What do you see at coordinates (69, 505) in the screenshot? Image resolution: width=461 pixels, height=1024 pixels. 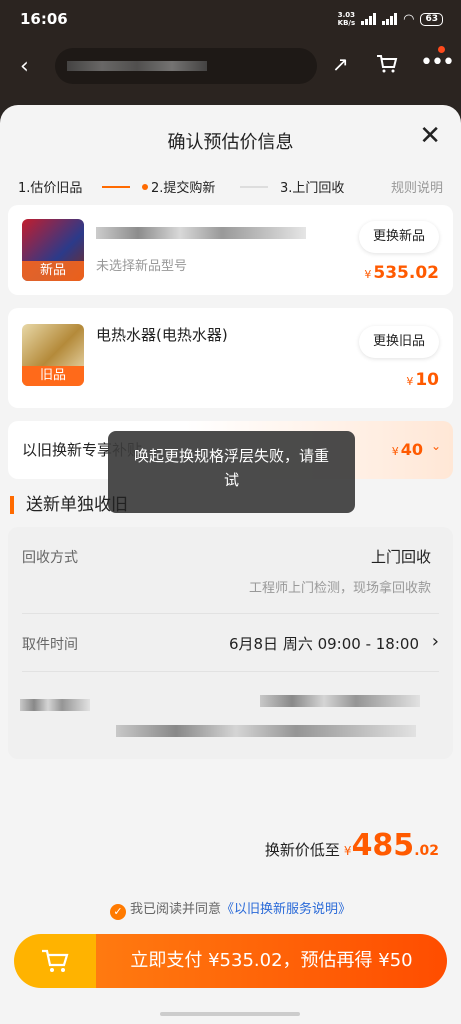 I see `section-title: 送新单独收旧` at bounding box center [69, 505].